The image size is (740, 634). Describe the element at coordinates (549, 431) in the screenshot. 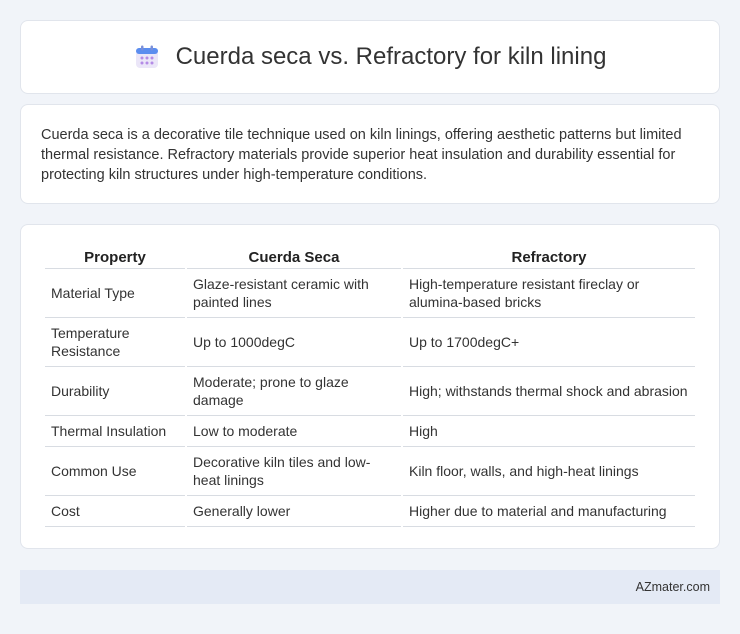

I see `row-refractory: High` at that location.